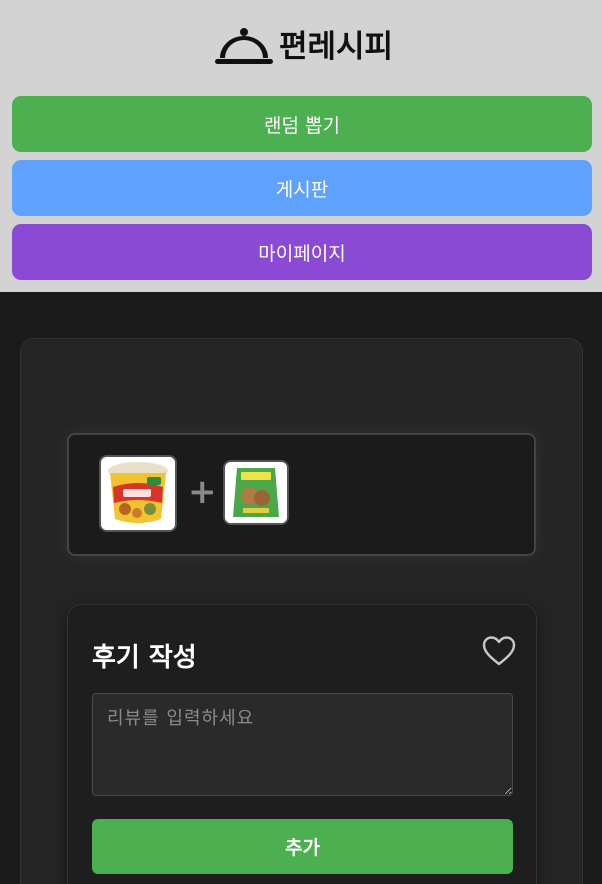 This screenshot has width=602, height=884. I want to click on review-input, so click(302, 744).